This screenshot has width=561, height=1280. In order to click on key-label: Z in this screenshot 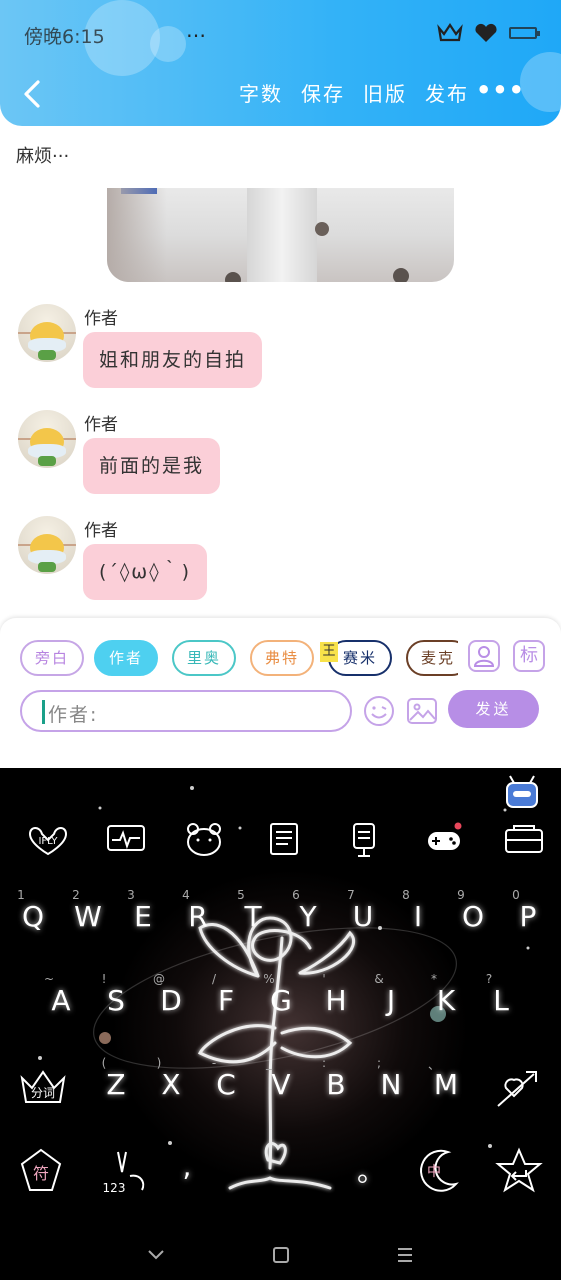, I will do `click(116, 1084)`.